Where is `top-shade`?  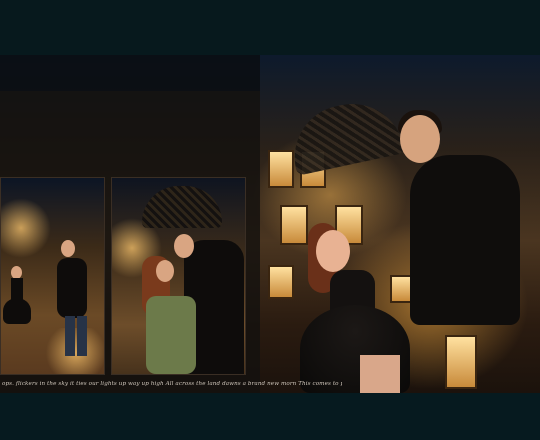
top-shade is located at coordinates (130, 73).